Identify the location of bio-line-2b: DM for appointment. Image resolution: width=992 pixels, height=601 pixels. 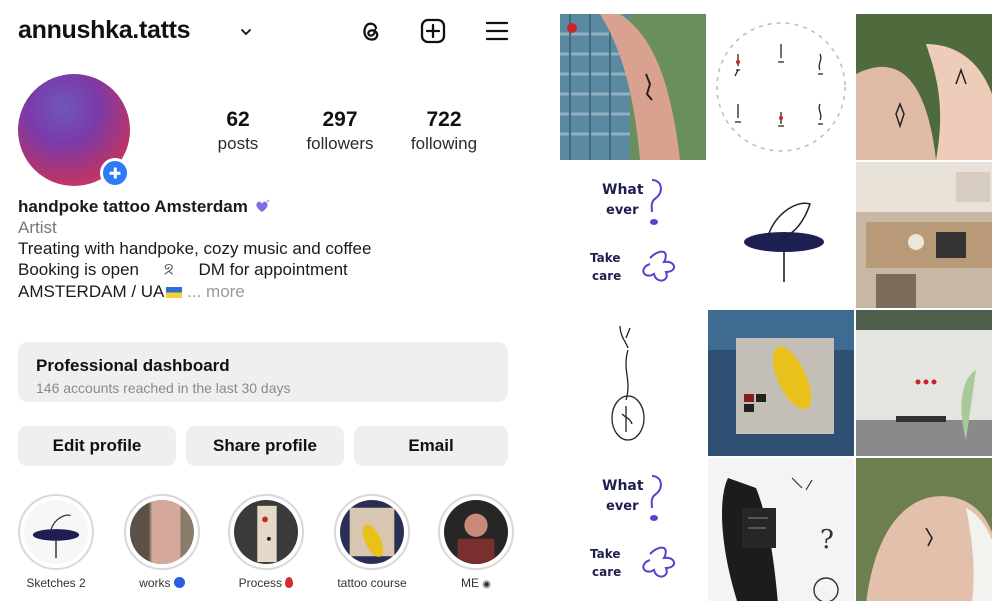
(273, 269).